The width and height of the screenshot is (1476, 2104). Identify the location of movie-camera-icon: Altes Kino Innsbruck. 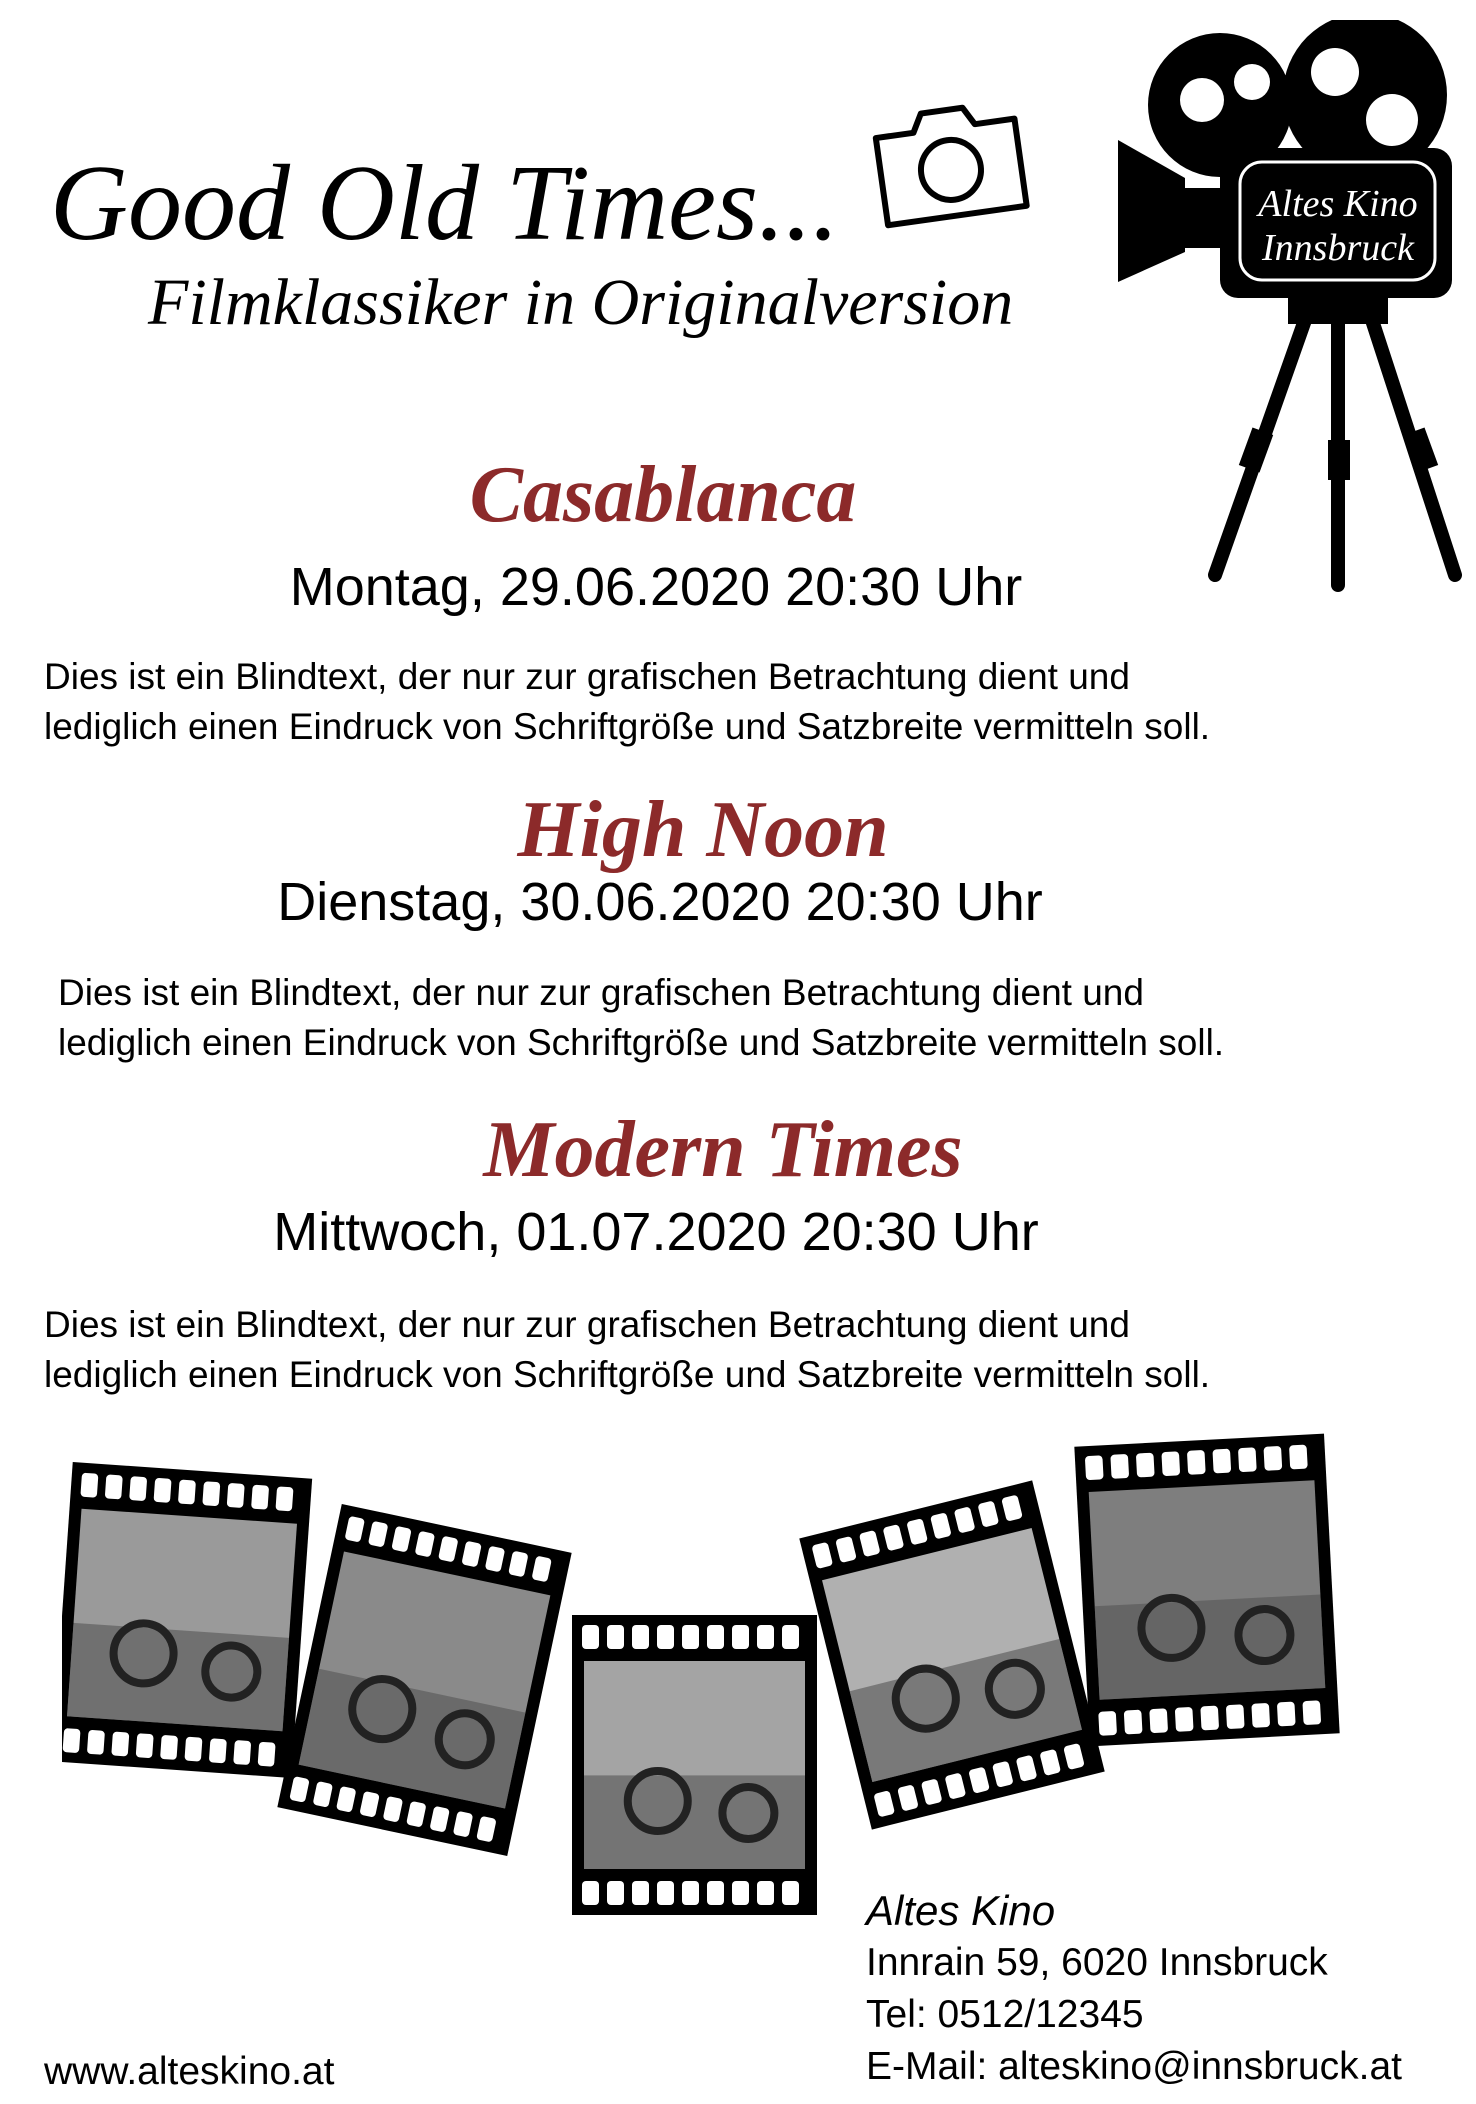
(1290, 306).